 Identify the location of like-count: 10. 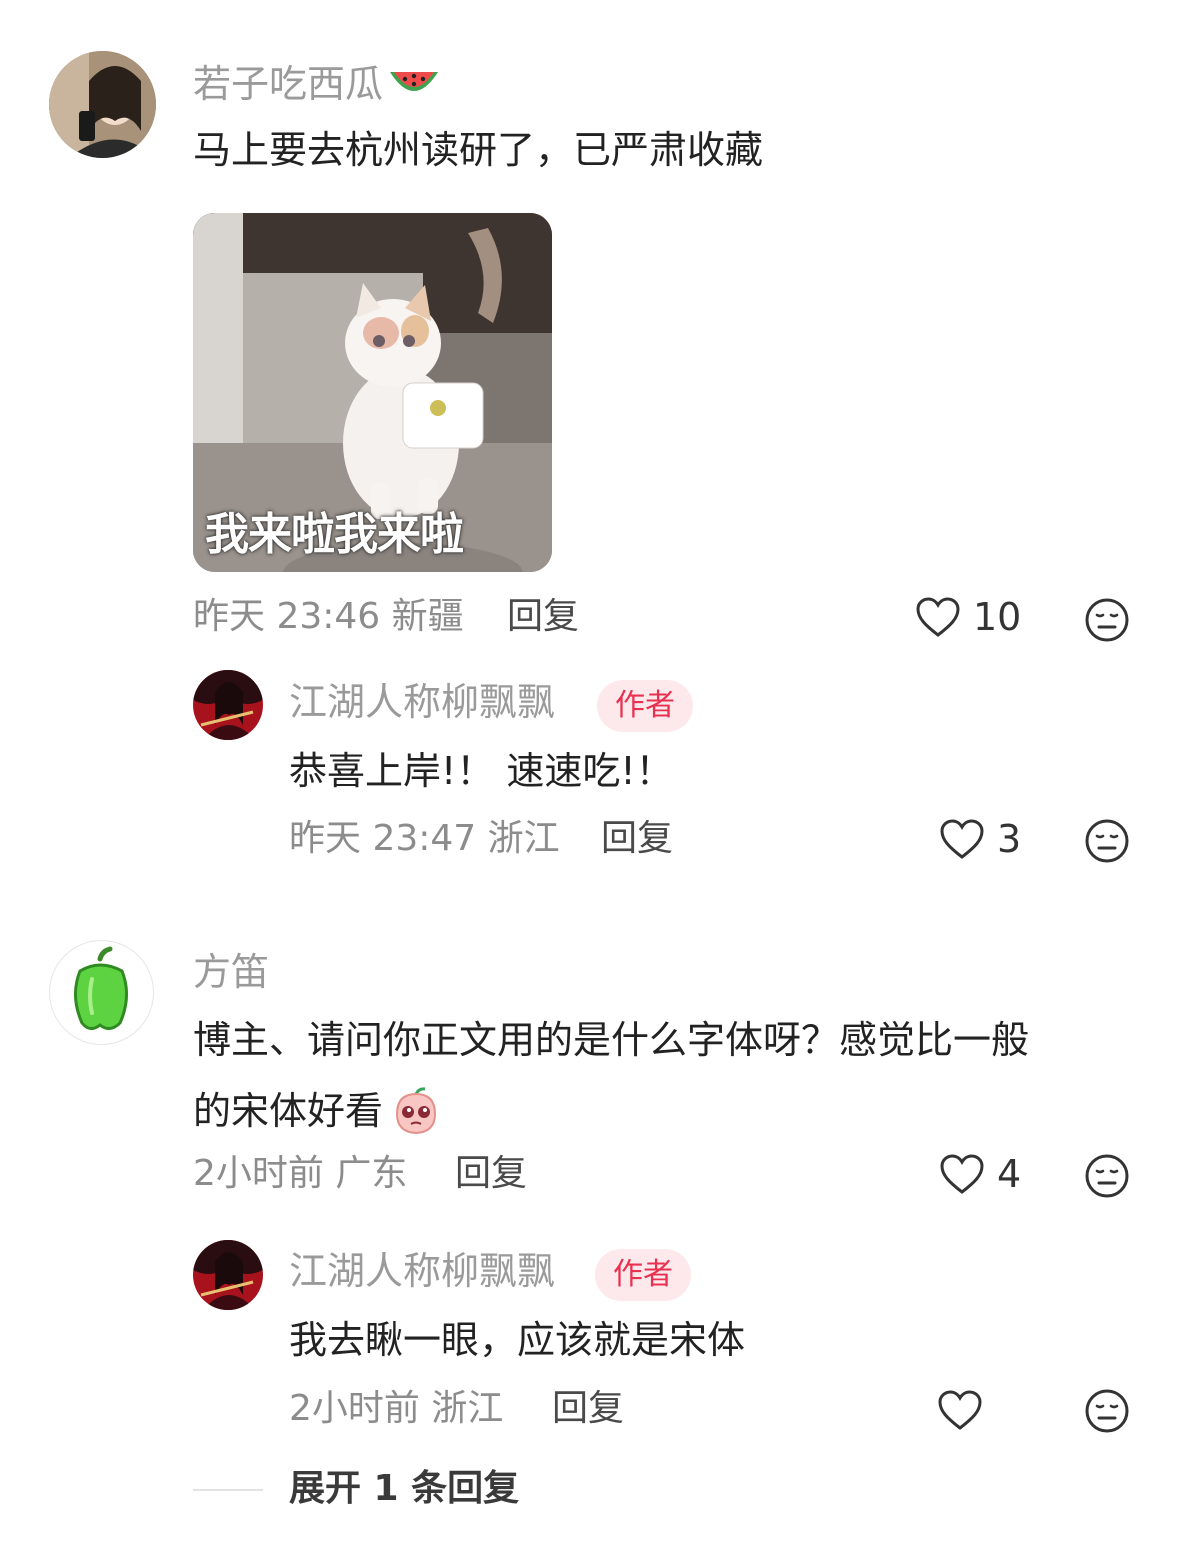
(997, 617).